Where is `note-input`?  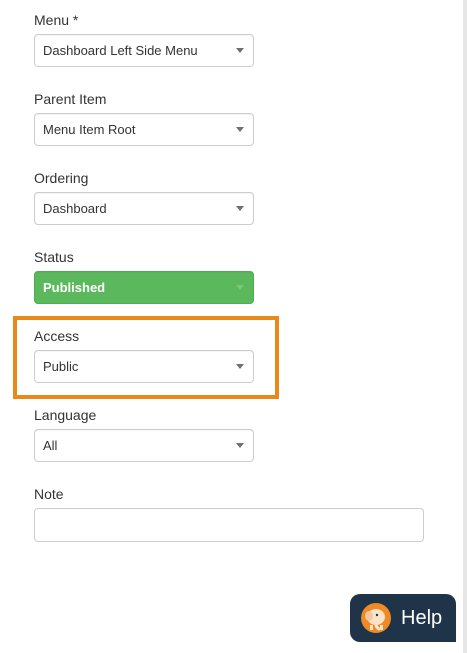
note-input is located at coordinates (229, 525).